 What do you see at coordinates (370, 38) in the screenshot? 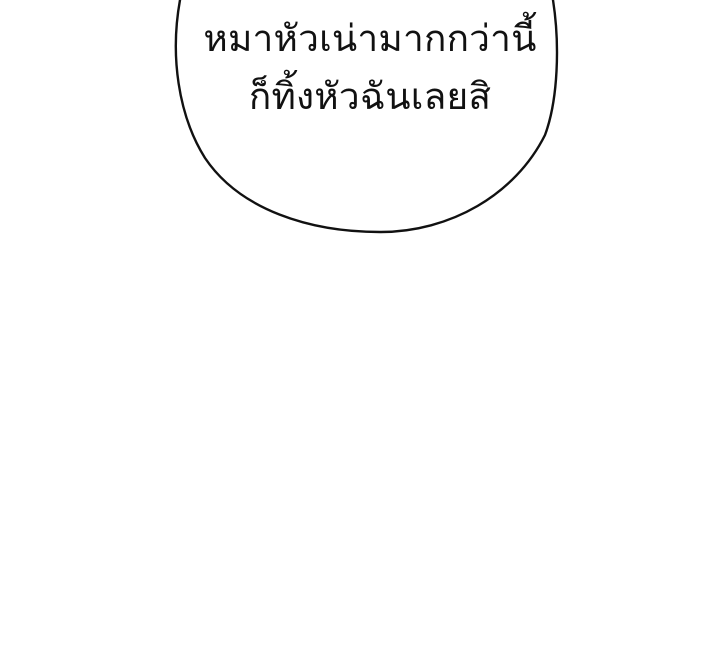
I see `speech-line-1: หมาหัวเน่ามากกว่านี้` at bounding box center [370, 38].